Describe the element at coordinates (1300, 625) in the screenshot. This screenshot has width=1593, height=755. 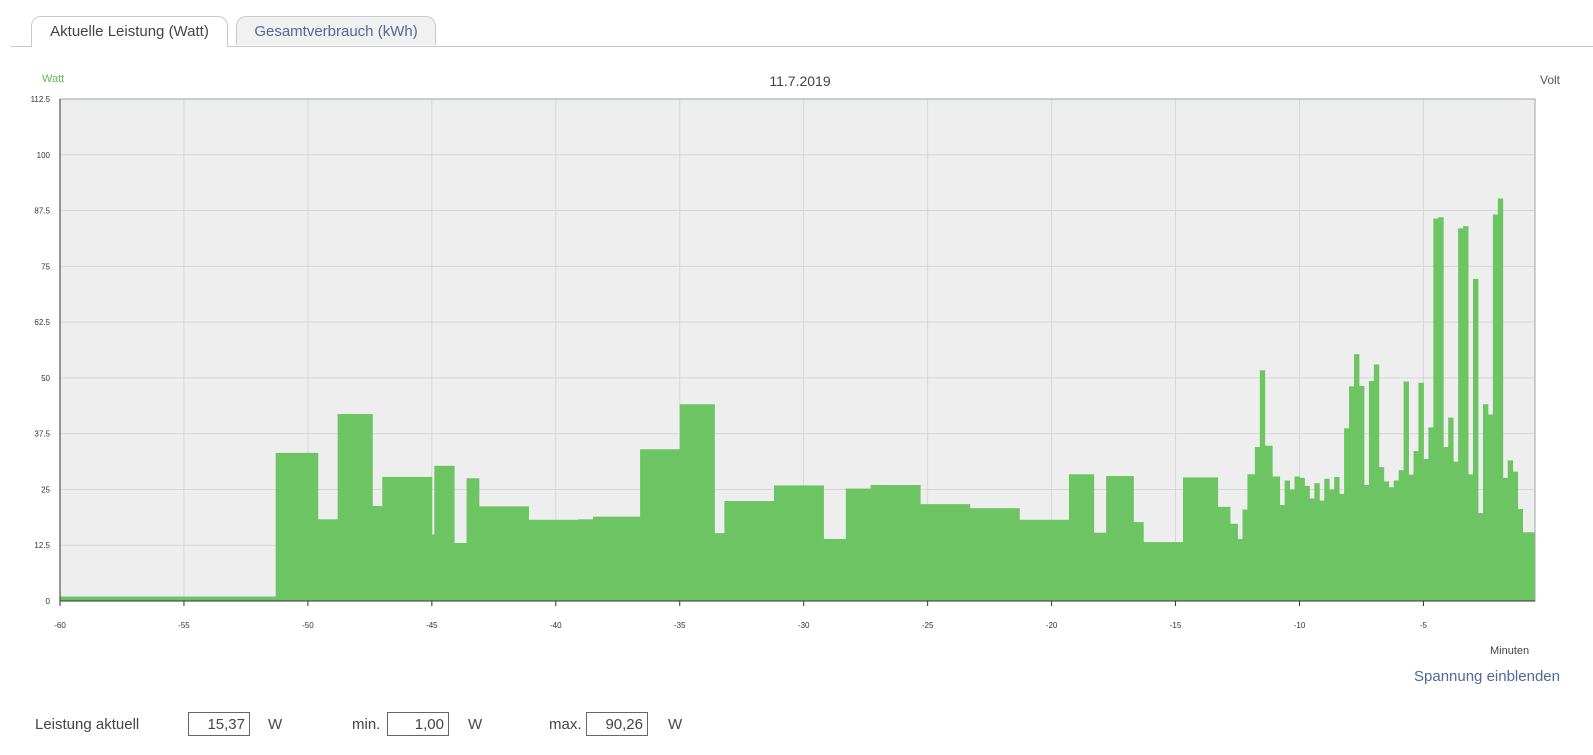
I see `x-tick-label: -10` at that location.